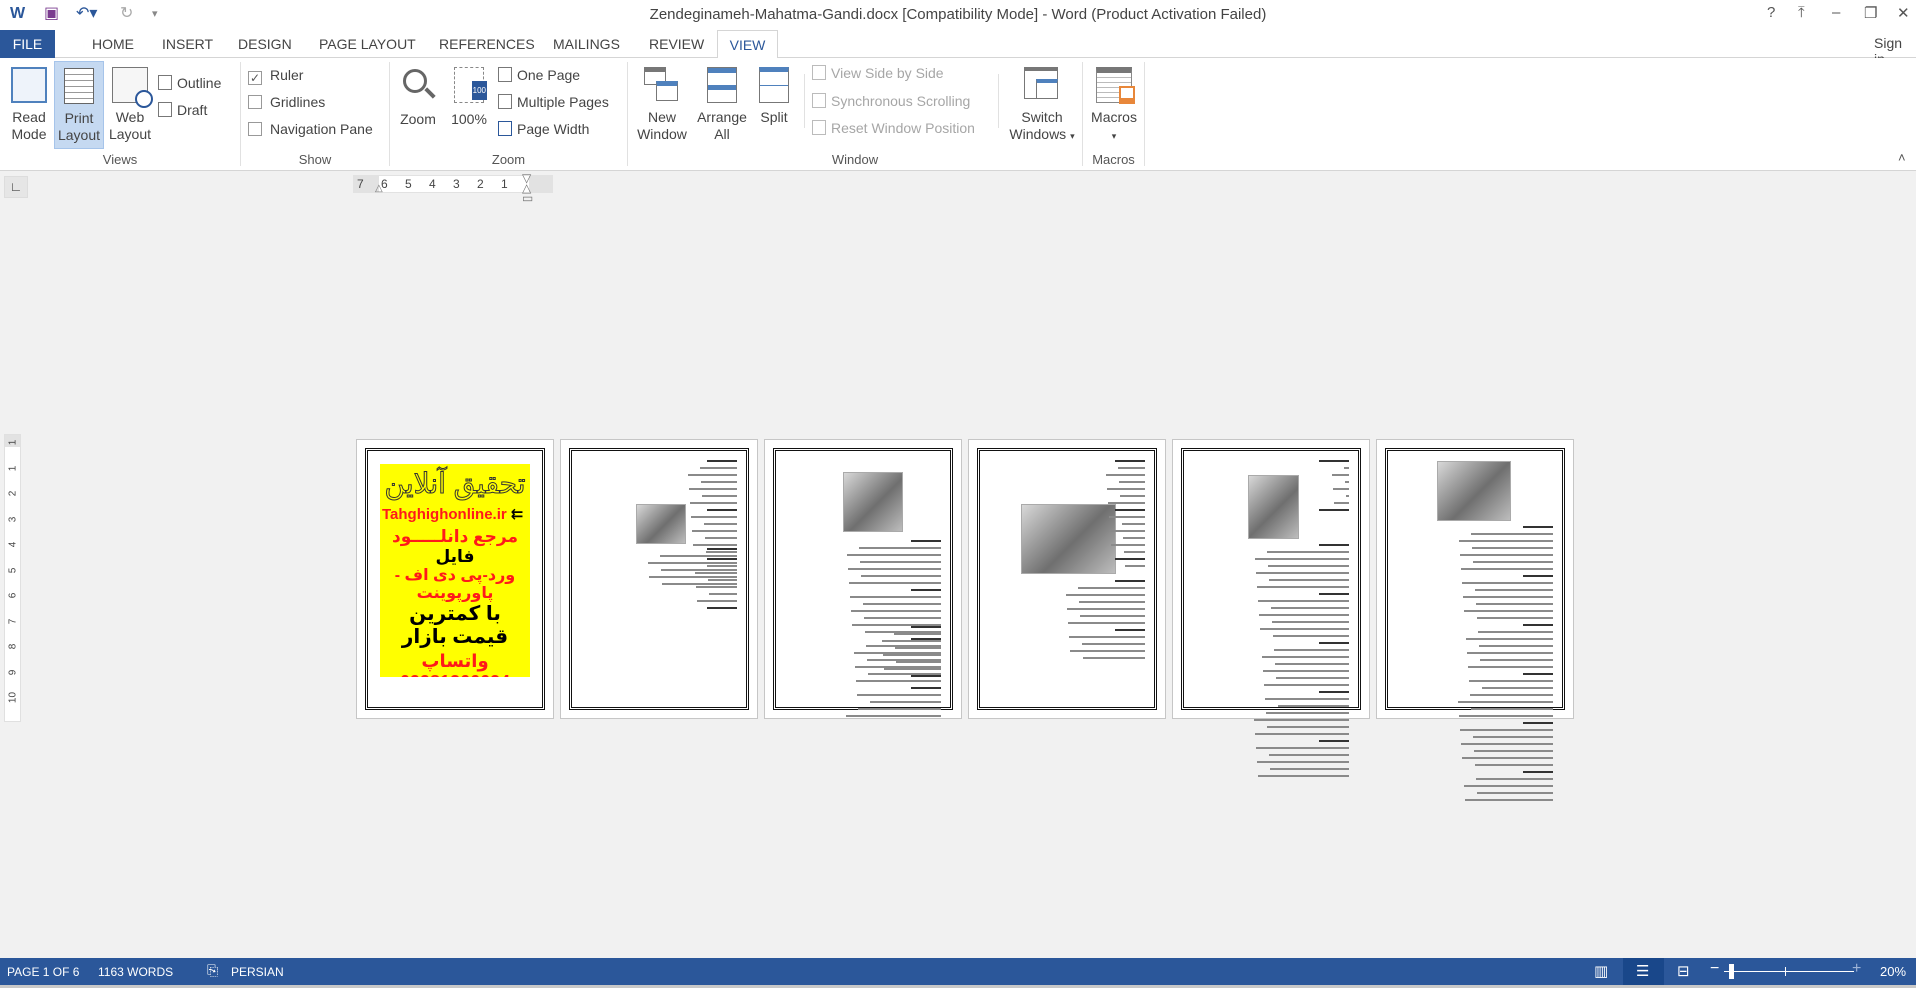 Image resolution: width=1916 pixels, height=988 pixels. Describe the element at coordinates (873, 502) in the screenshot. I see `gandhi-photo` at that location.